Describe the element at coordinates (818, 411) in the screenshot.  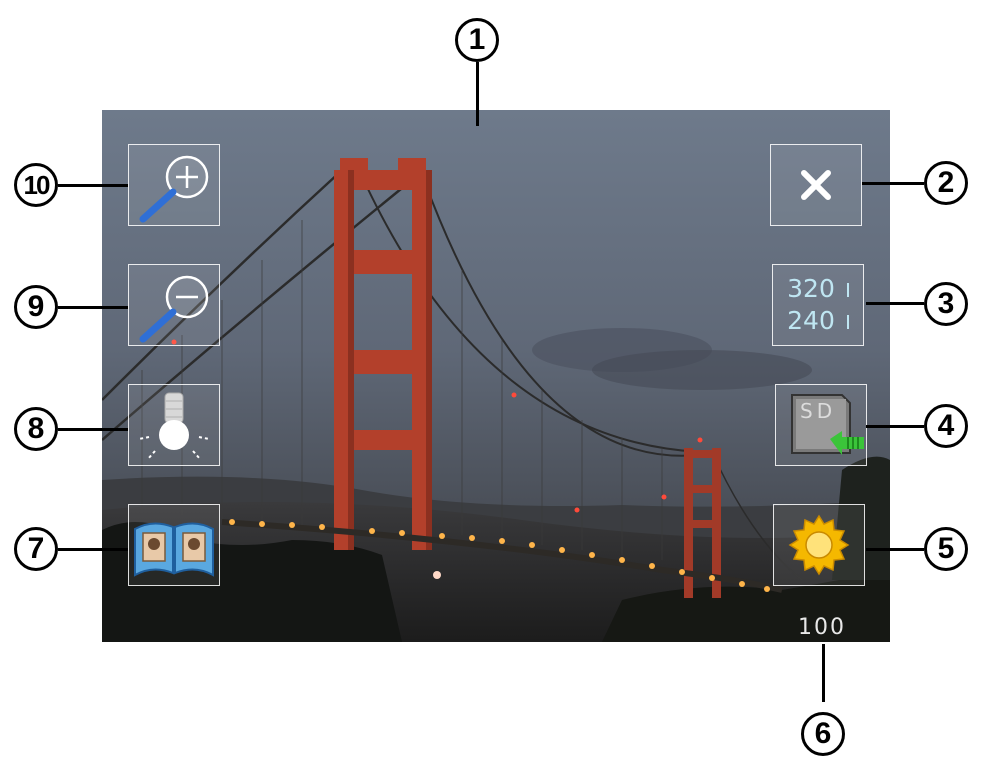
I see `sd-card-label: SD` at that location.